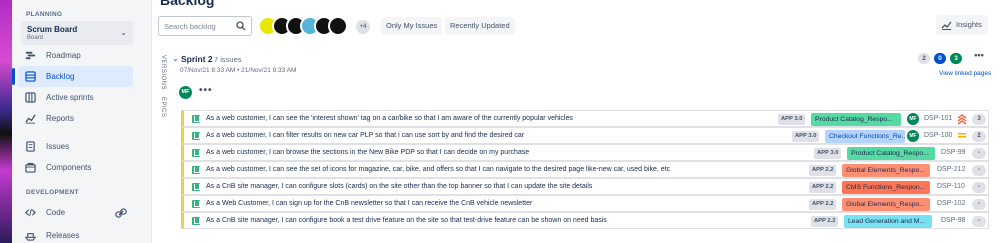 This screenshot has height=243, width=999. I want to click on sidebar-item-roadmap: Roadmap, so click(75, 55).